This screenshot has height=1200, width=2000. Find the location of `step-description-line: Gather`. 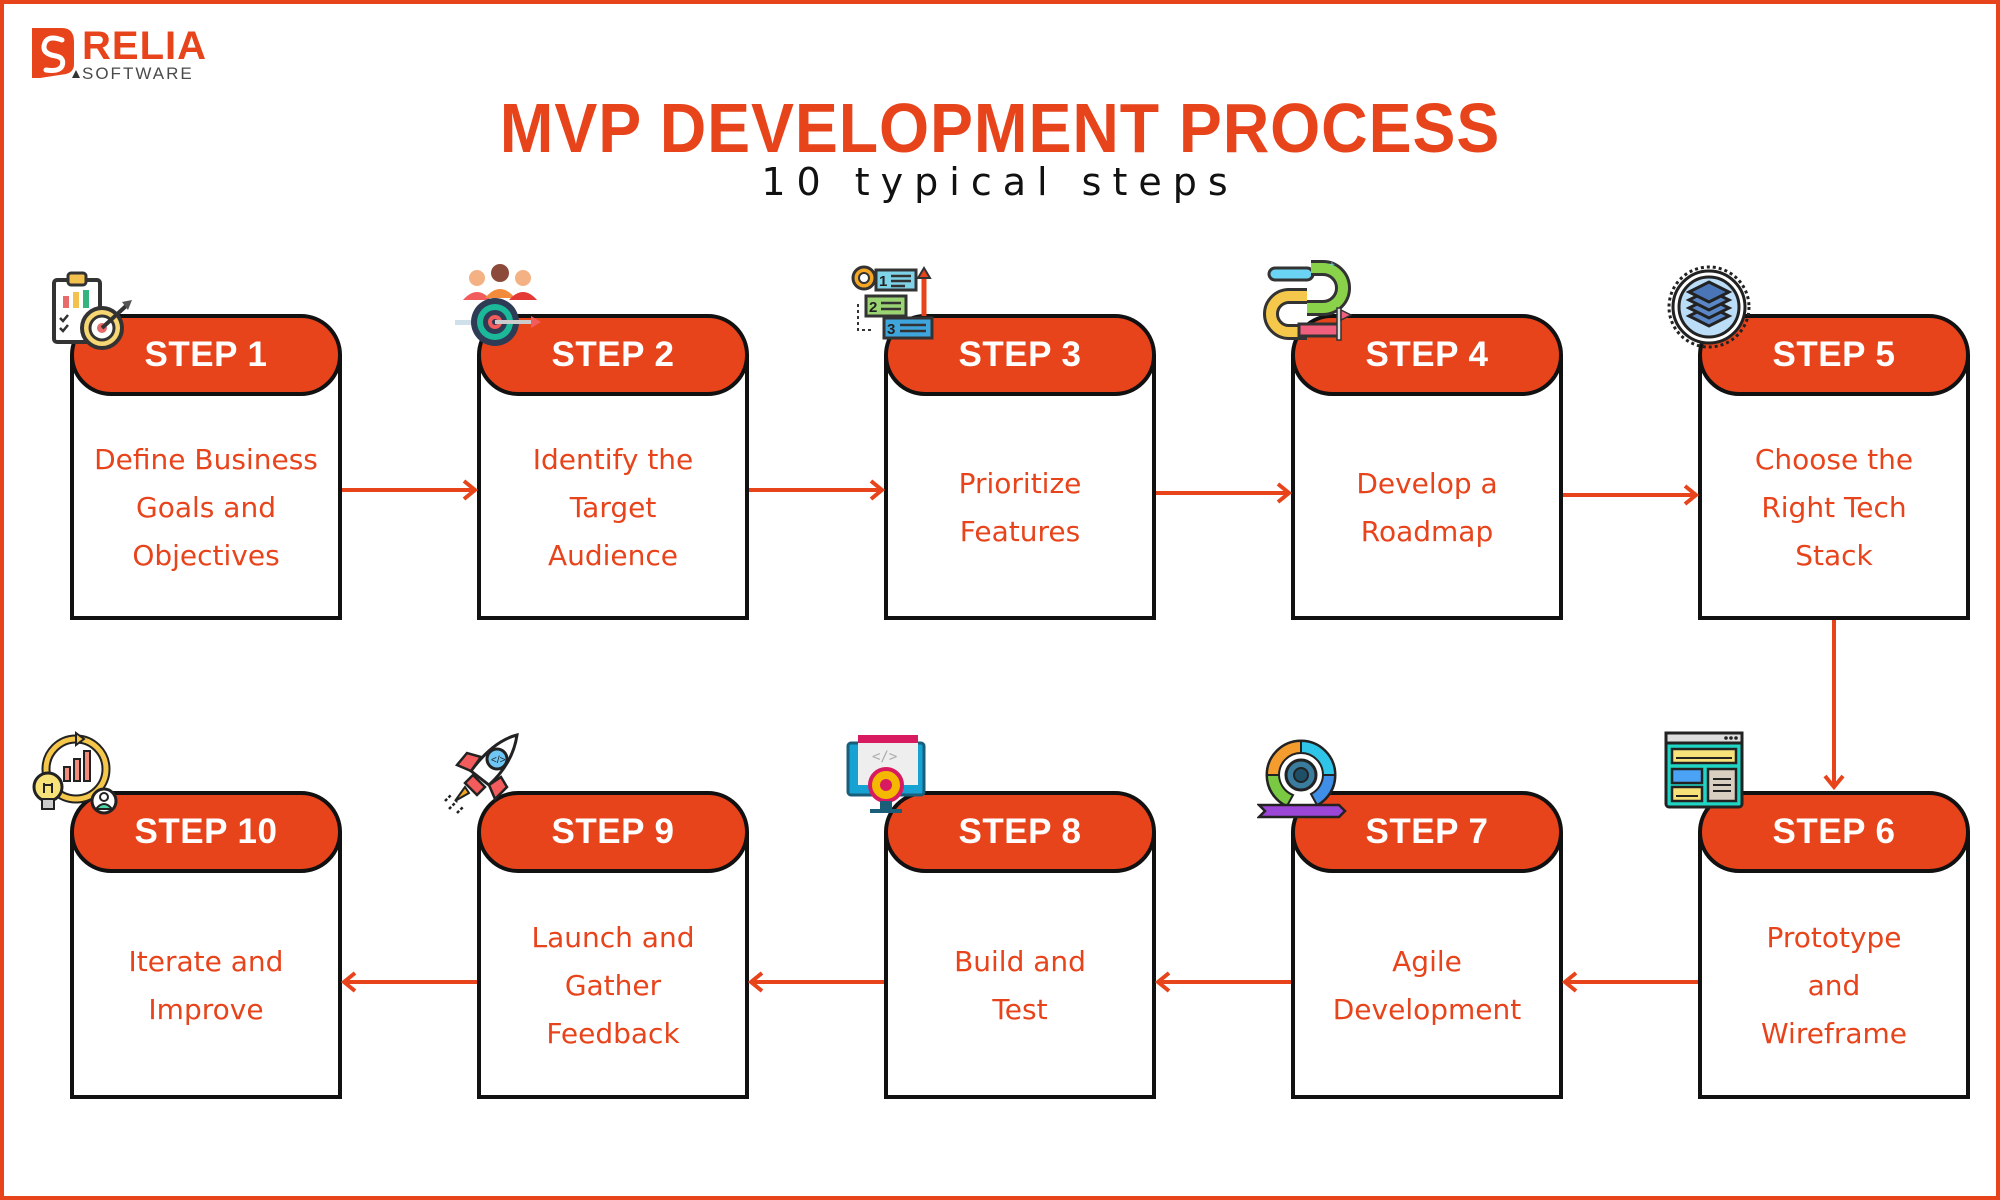

step-description-line: Gather is located at coordinates (613, 985).